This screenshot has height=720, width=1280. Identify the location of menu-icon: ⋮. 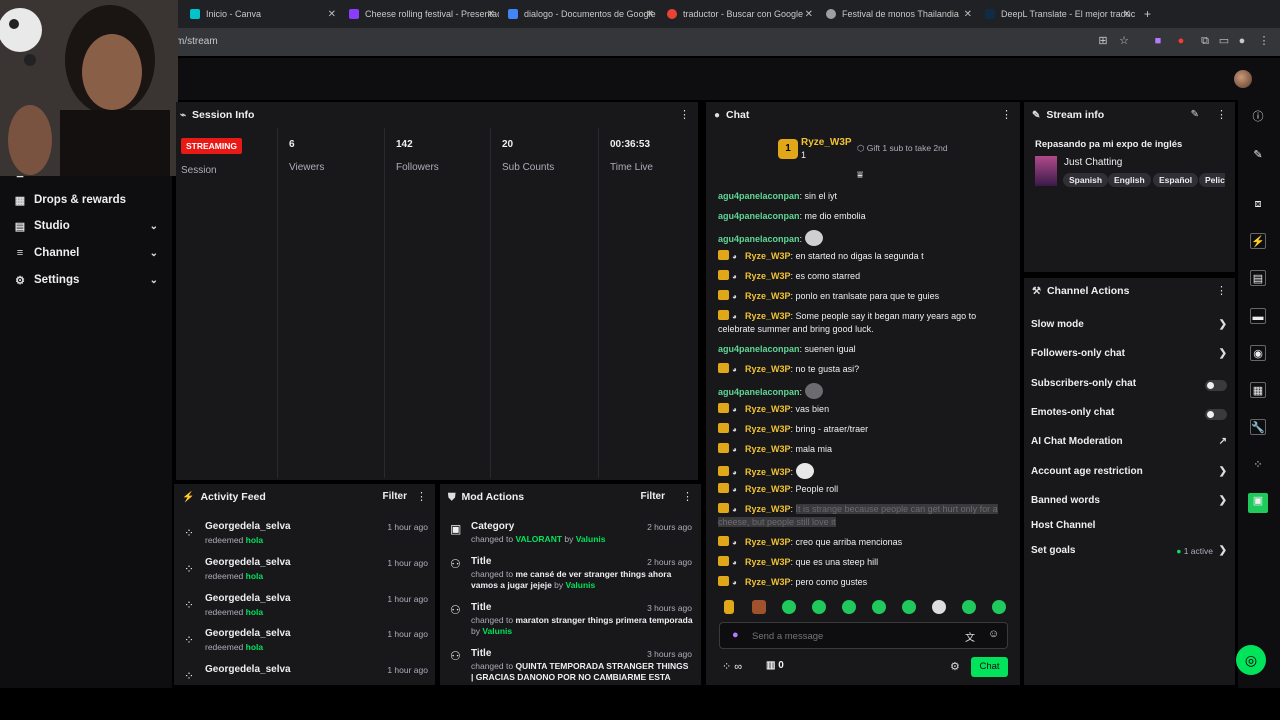
(1264, 41).